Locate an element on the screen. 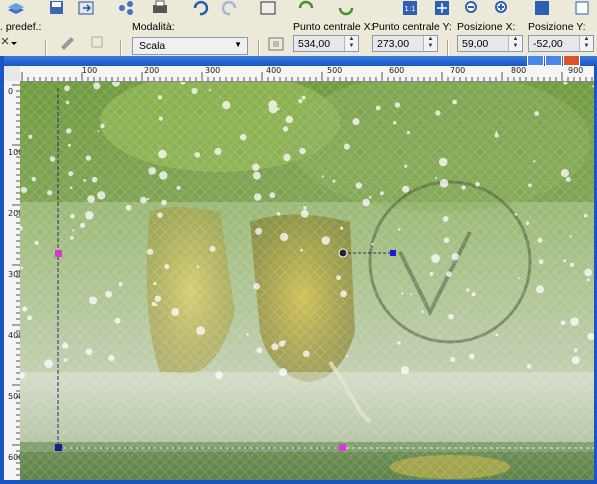 The height and width of the screenshot is (484, 597). actual-size-icon: 1:1 is located at coordinates (410, 8).